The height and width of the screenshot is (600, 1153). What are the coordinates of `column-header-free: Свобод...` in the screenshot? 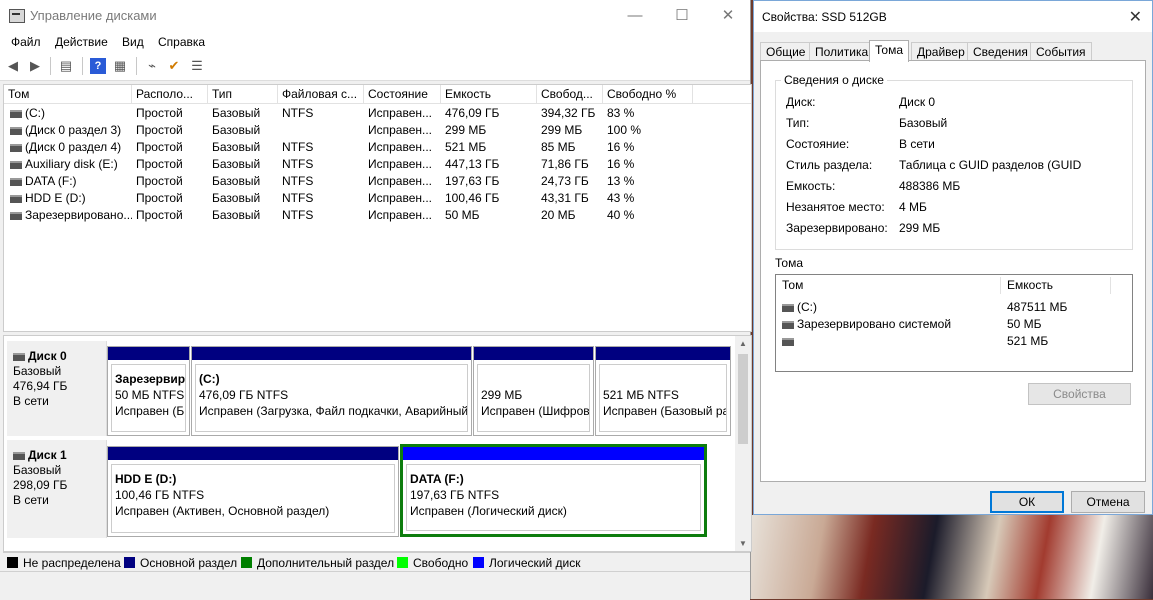 It's located at (570, 94).